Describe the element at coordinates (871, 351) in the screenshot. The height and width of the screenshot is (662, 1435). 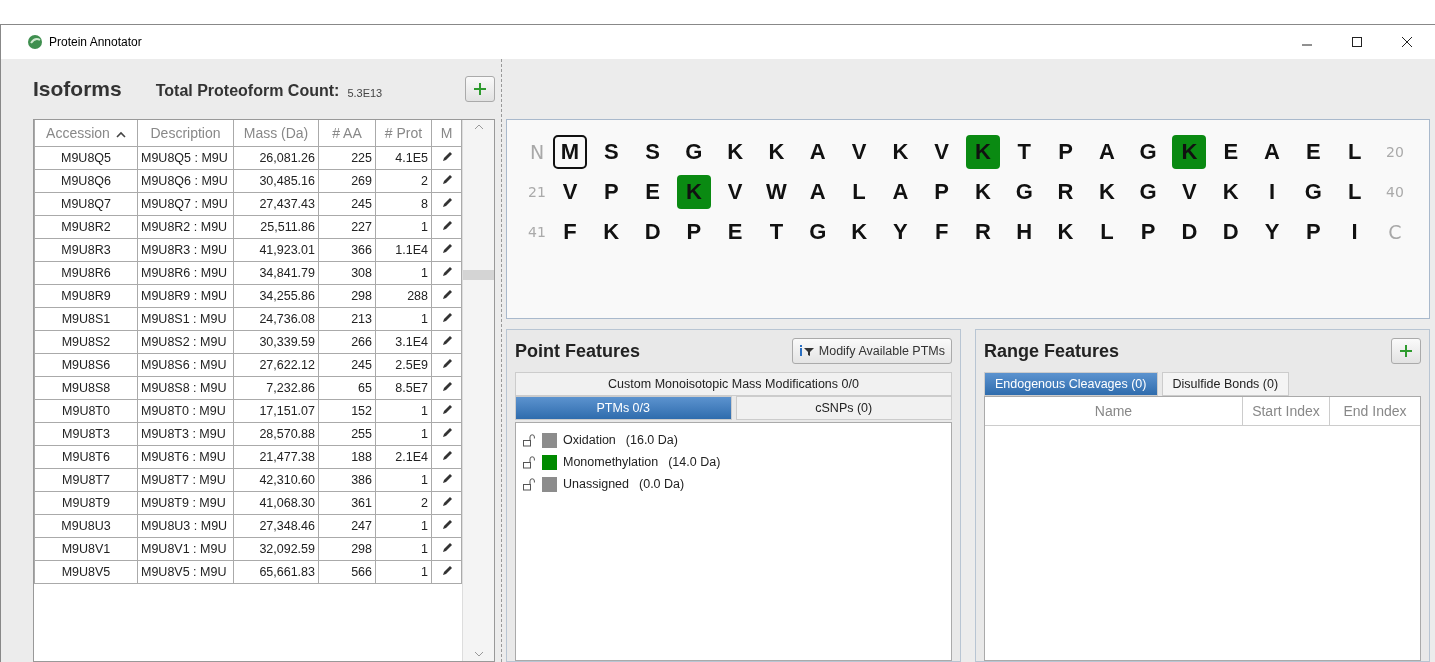
I see `modify-ptms-button: Modify Available PTMs` at that location.